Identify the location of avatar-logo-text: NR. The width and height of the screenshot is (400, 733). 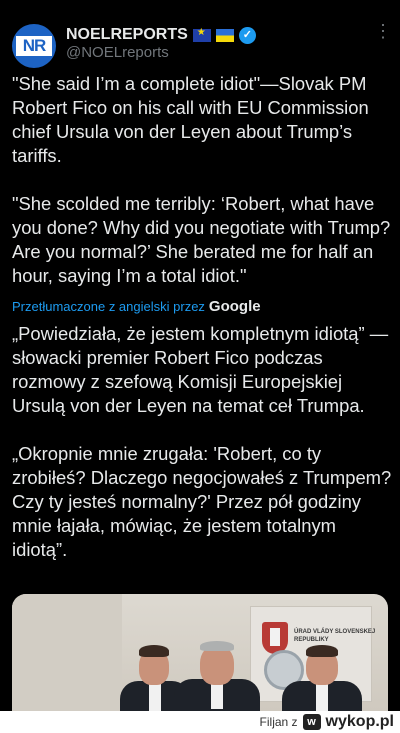
(34, 46).